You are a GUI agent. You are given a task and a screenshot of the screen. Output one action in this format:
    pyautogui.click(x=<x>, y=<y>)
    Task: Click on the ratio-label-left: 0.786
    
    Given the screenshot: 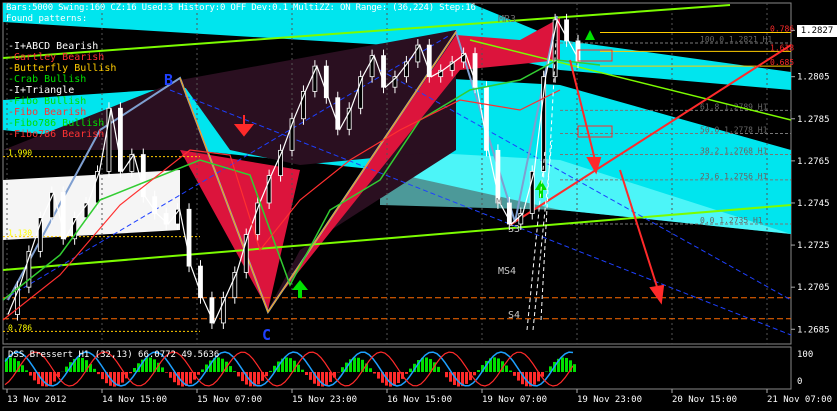 What is the action you would take?
    pyautogui.click(x=20, y=327)
    